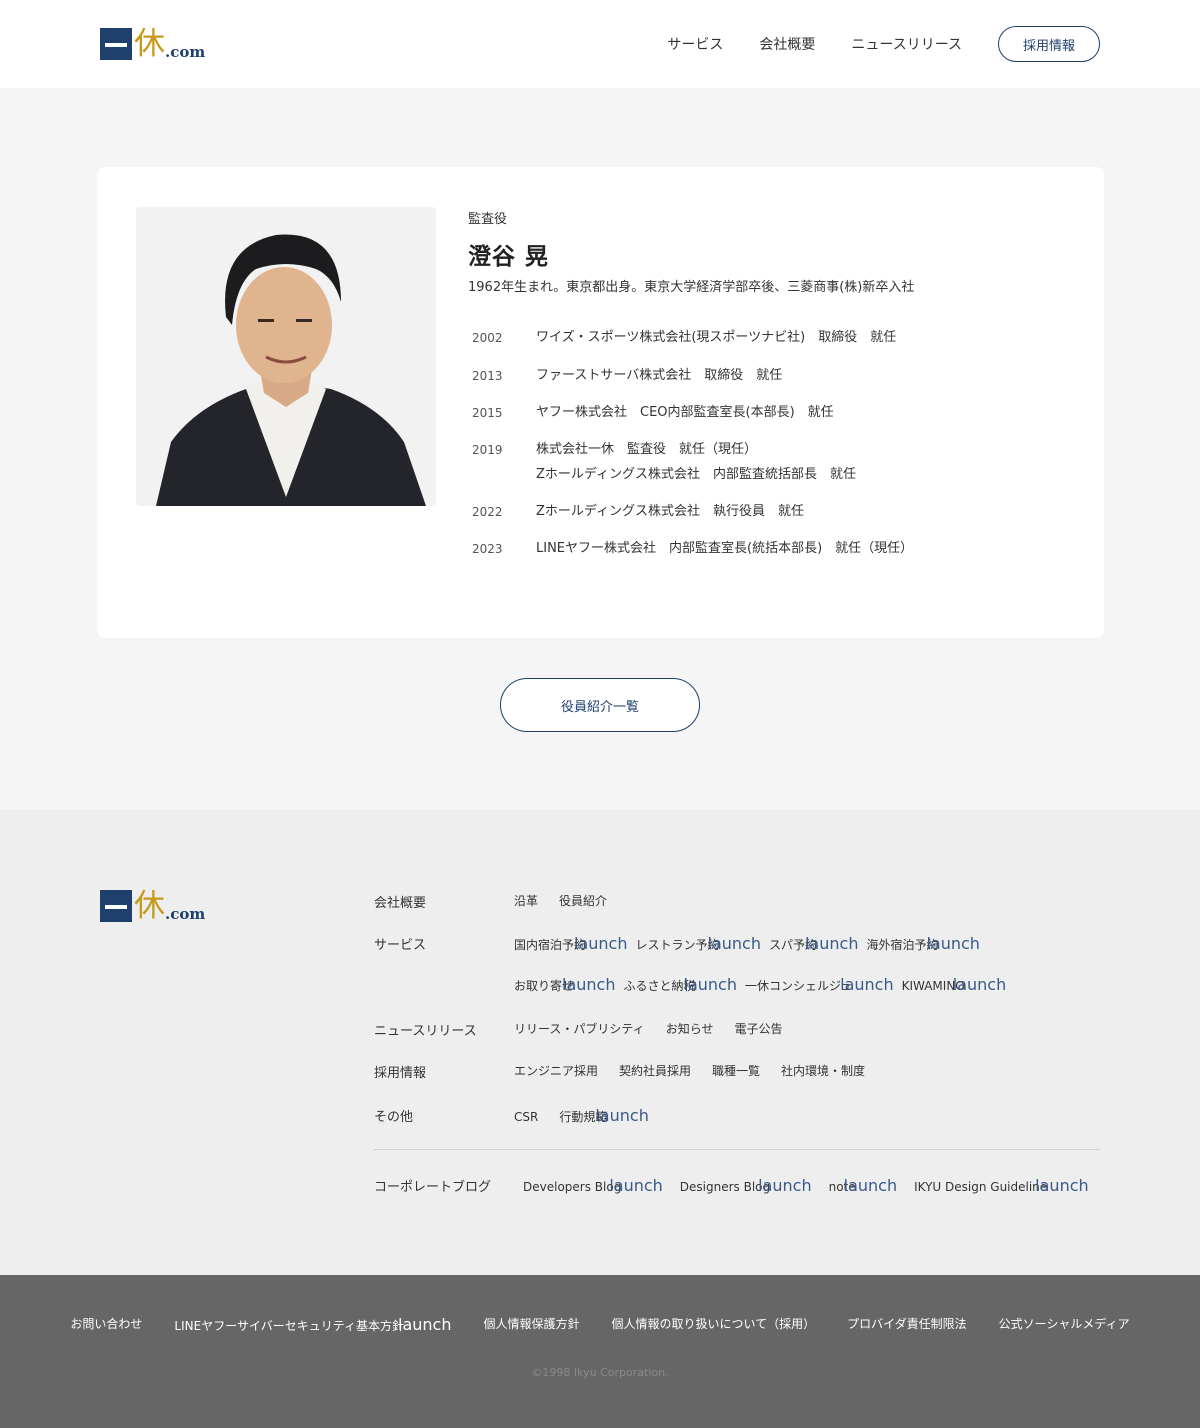  What do you see at coordinates (400, 1073) in the screenshot?
I see `footer-heading-recruit: 採用情報` at bounding box center [400, 1073].